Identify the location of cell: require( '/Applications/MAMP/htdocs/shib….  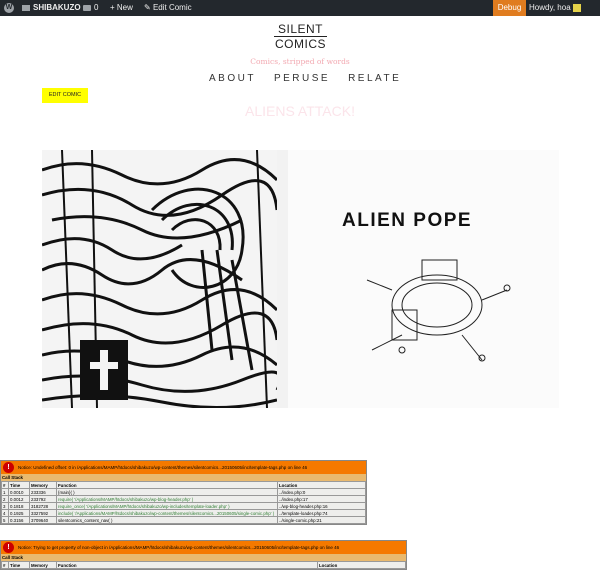
(167, 499).